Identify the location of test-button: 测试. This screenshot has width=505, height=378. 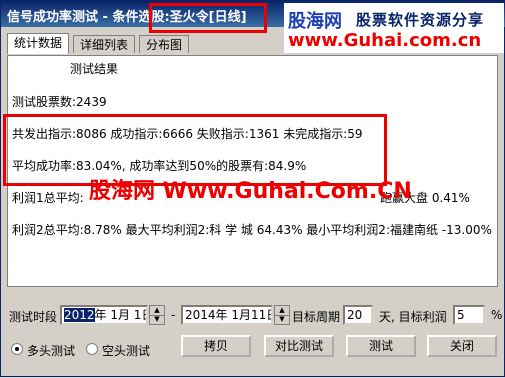
(381, 346).